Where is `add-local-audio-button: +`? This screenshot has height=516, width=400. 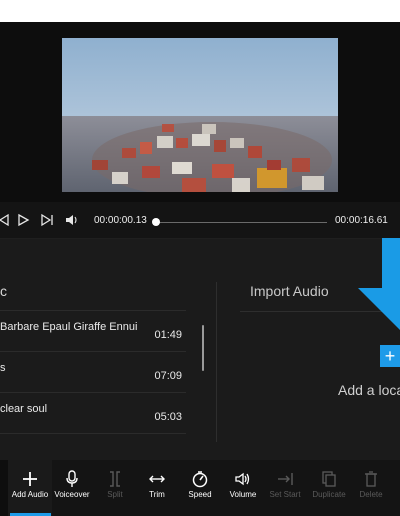
add-local-audio-button: + is located at coordinates (390, 356).